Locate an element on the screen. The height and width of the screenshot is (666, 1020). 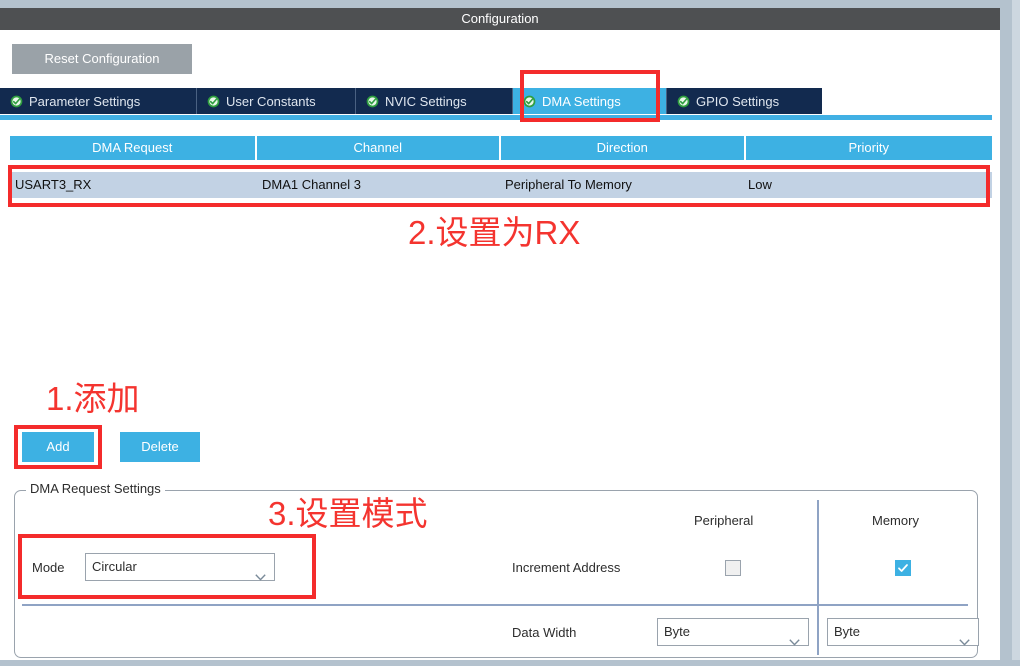
add-button: Add is located at coordinates (58, 447).